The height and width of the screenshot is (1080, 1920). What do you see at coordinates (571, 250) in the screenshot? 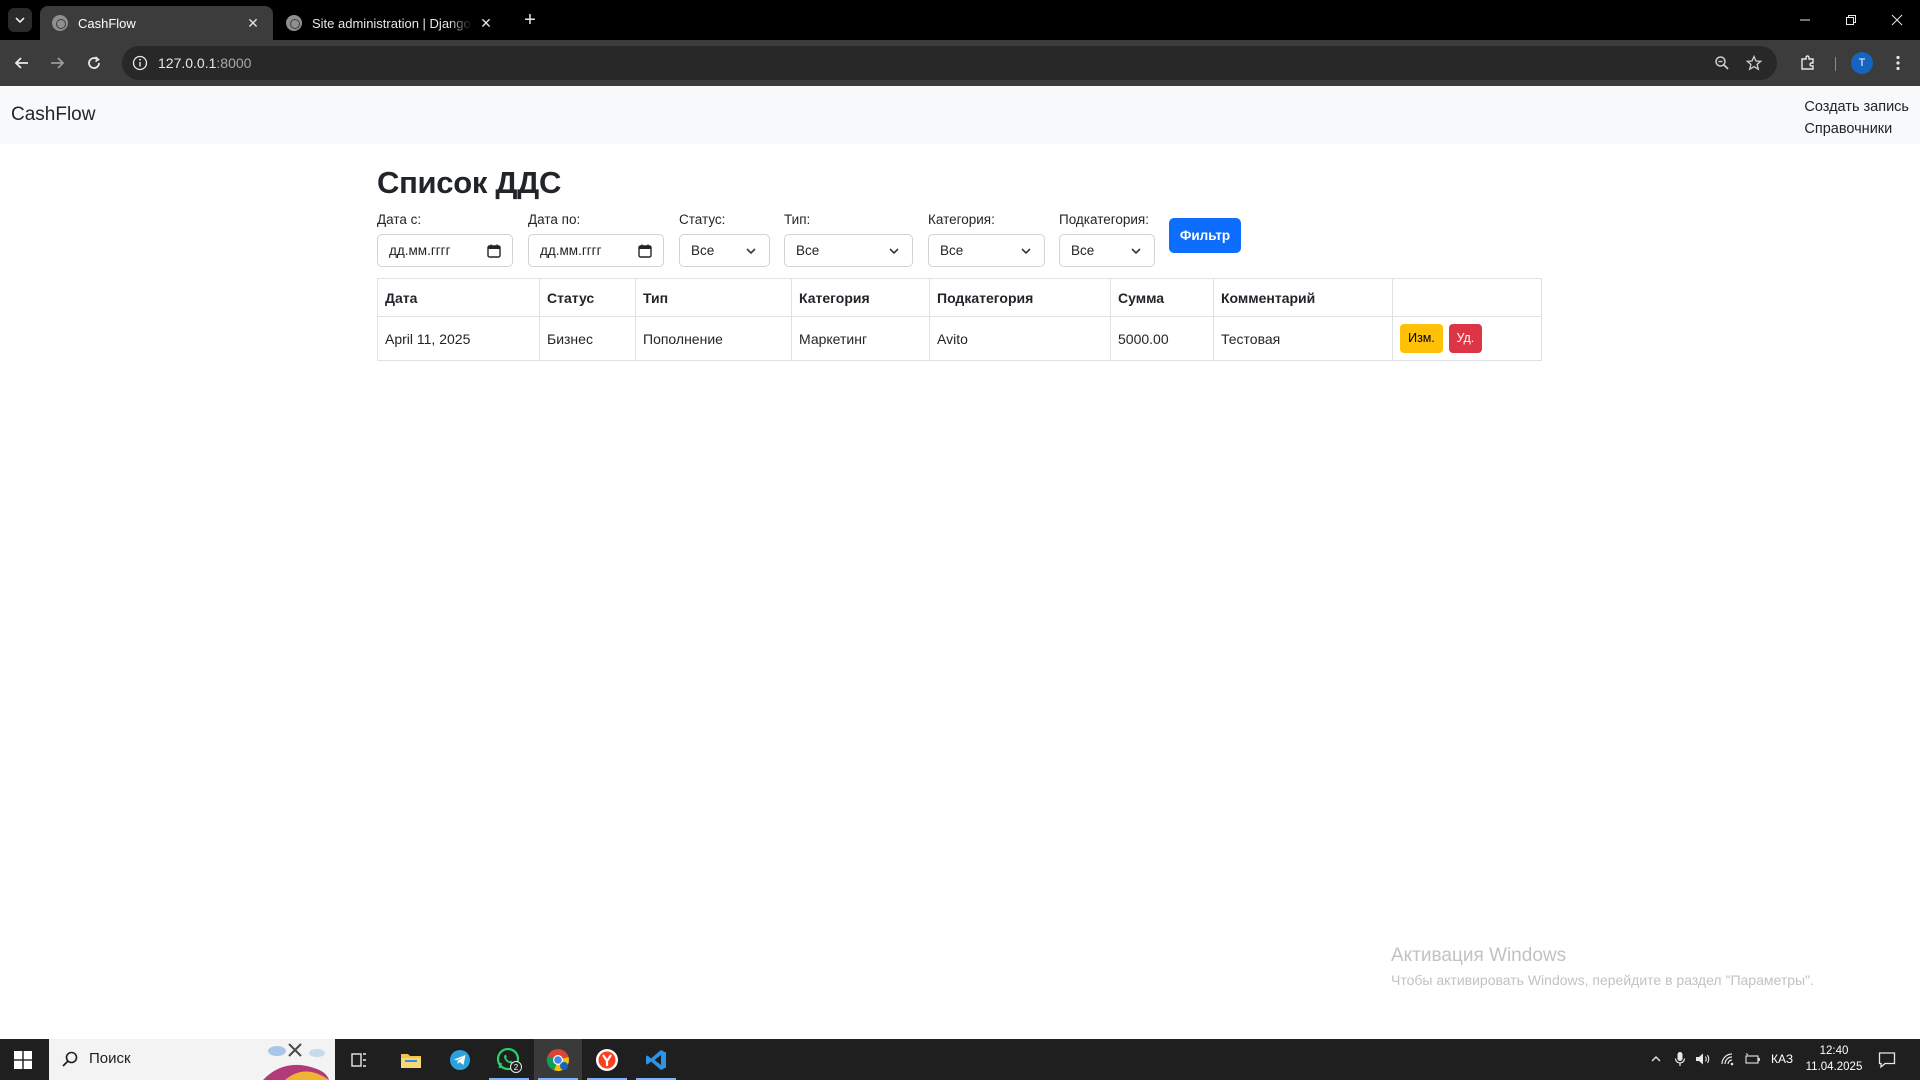
I see `date-to-placeholder: дд.мм.гггг` at bounding box center [571, 250].